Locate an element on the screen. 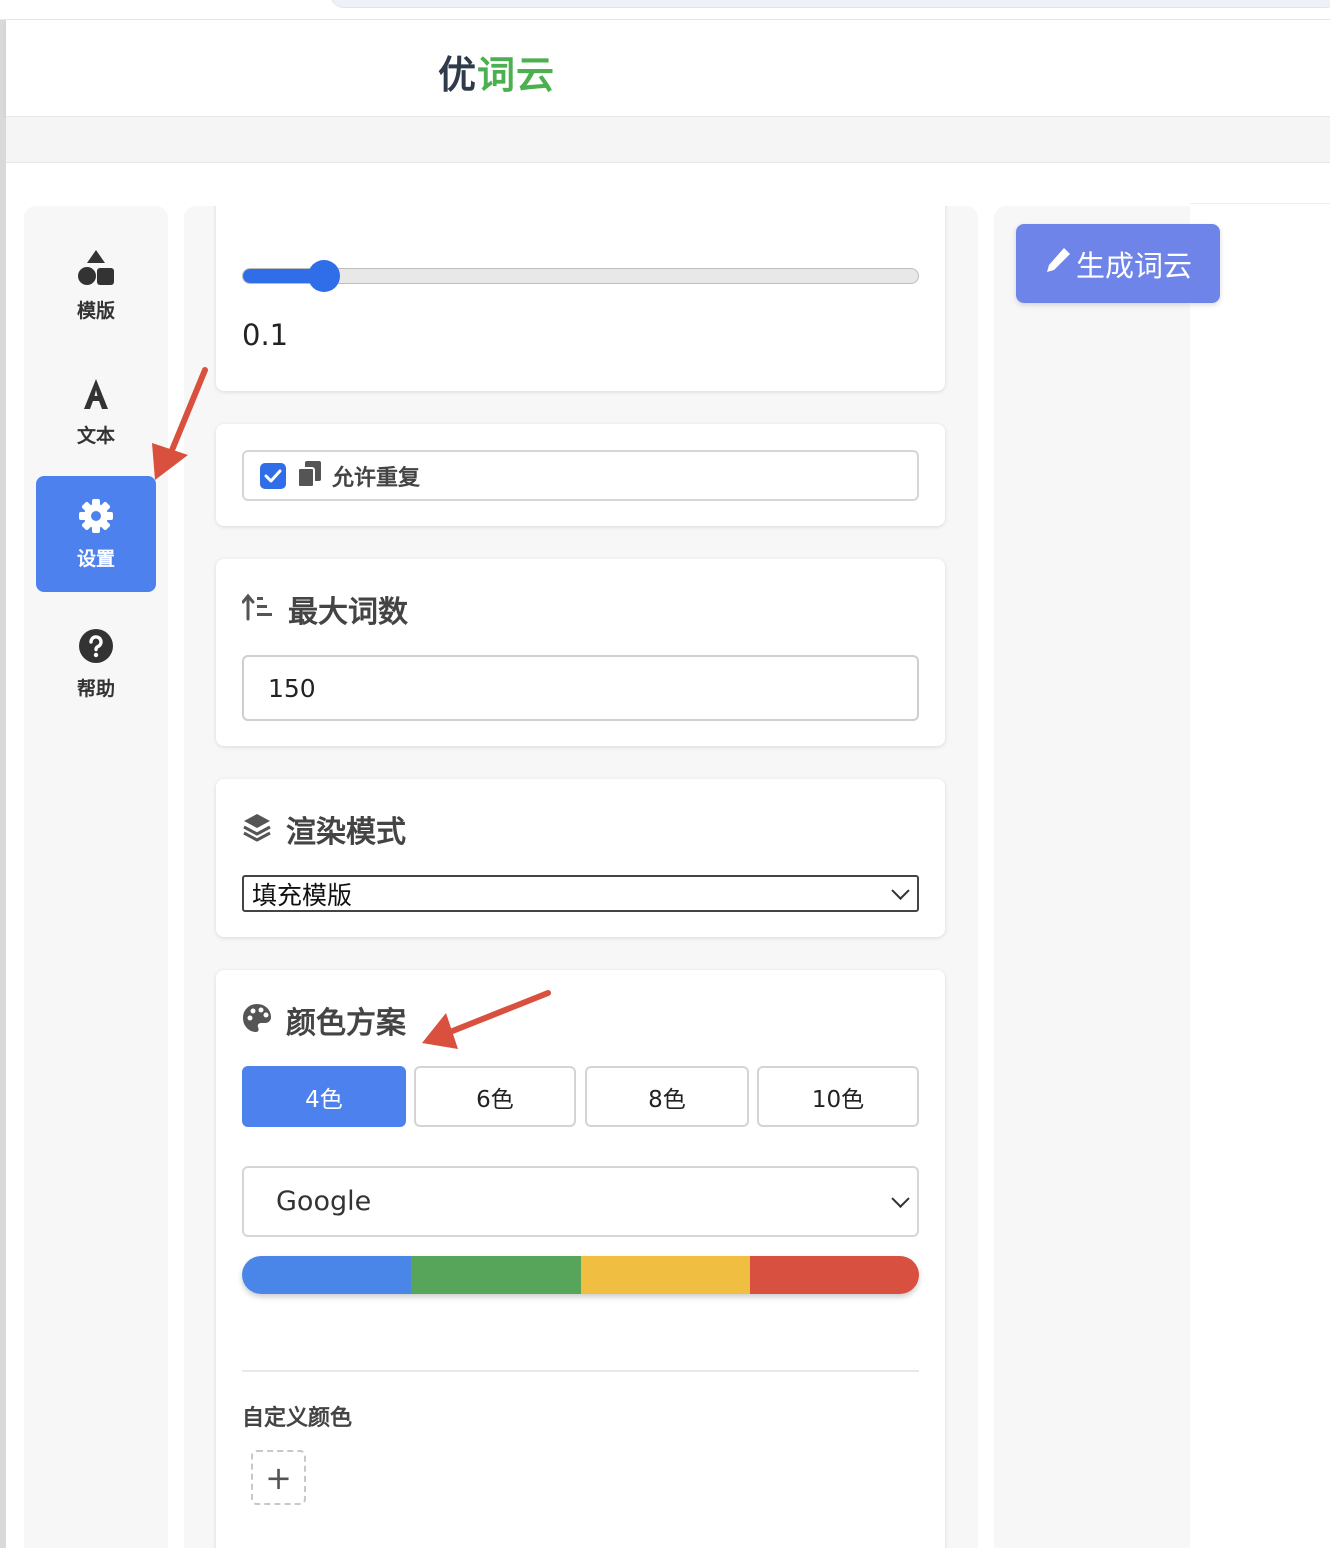 The height and width of the screenshot is (1548, 1330). render-mode-selected: 填充模版 is located at coordinates (302, 895).